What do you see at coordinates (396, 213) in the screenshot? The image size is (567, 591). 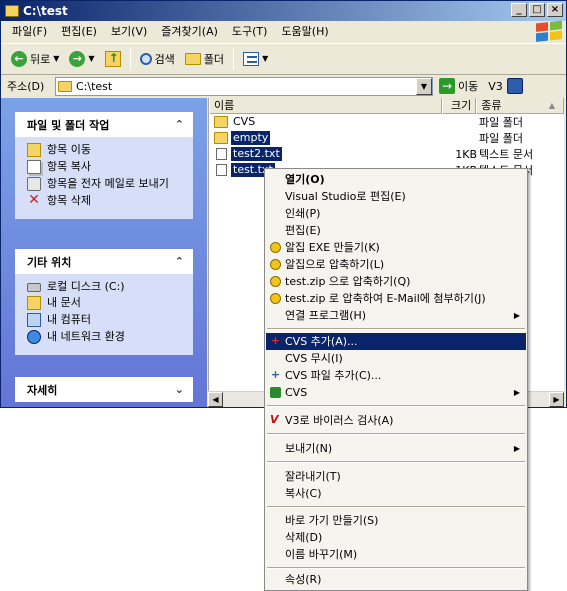 I see `menu-item-print: 인쇄(P)` at bounding box center [396, 213].